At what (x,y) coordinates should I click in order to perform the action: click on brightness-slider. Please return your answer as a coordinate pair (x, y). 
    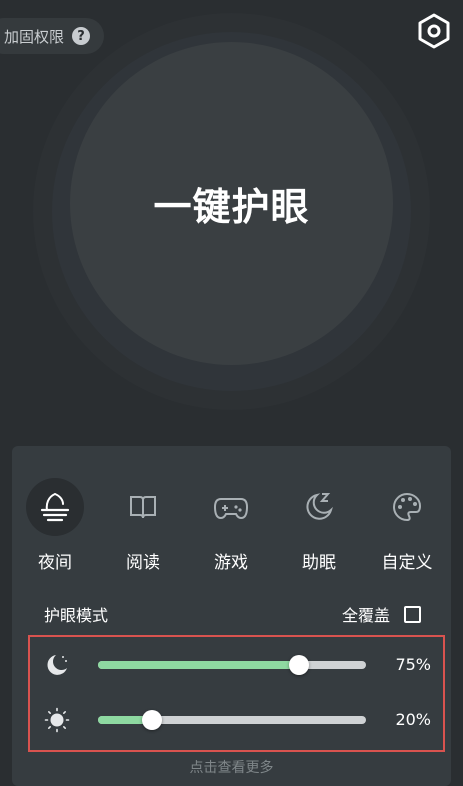
    Looking at the image, I should click on (232, 720).